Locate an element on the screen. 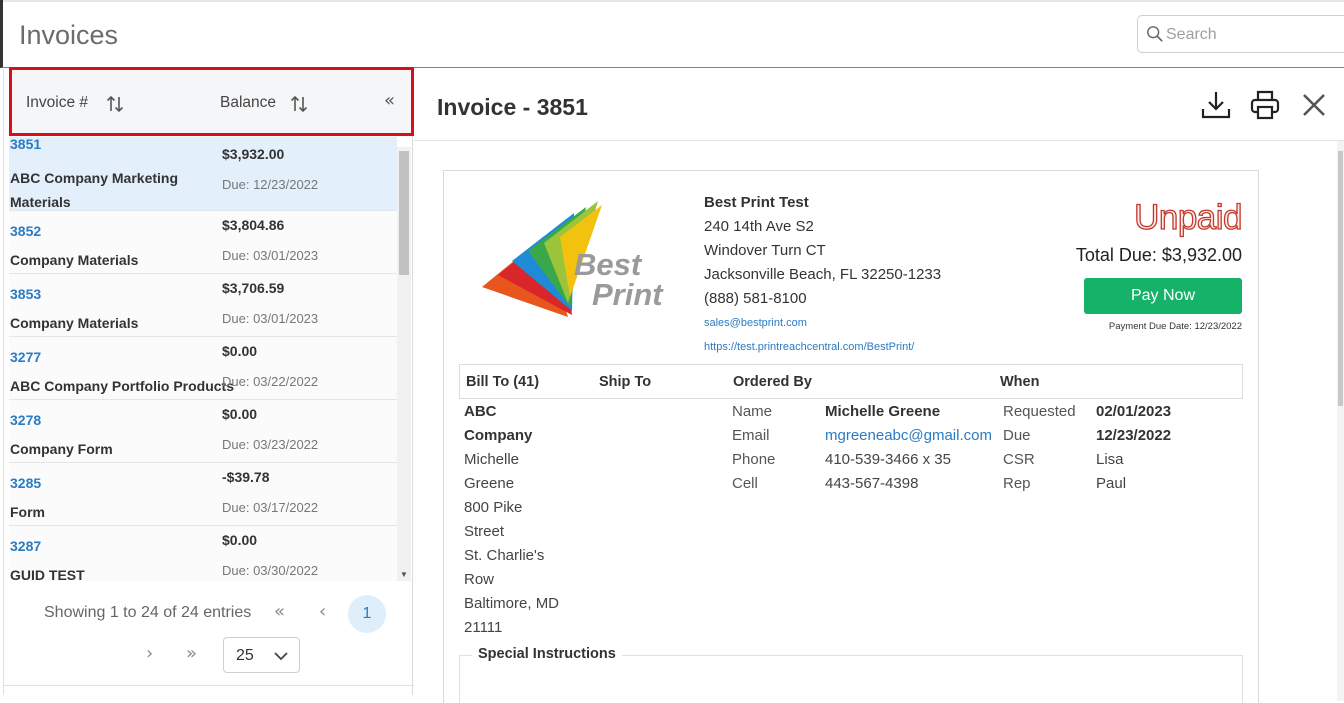 The height and width of the screenshot is (703, 1344). invoice-name: Form is located at coordinates (27, 512).